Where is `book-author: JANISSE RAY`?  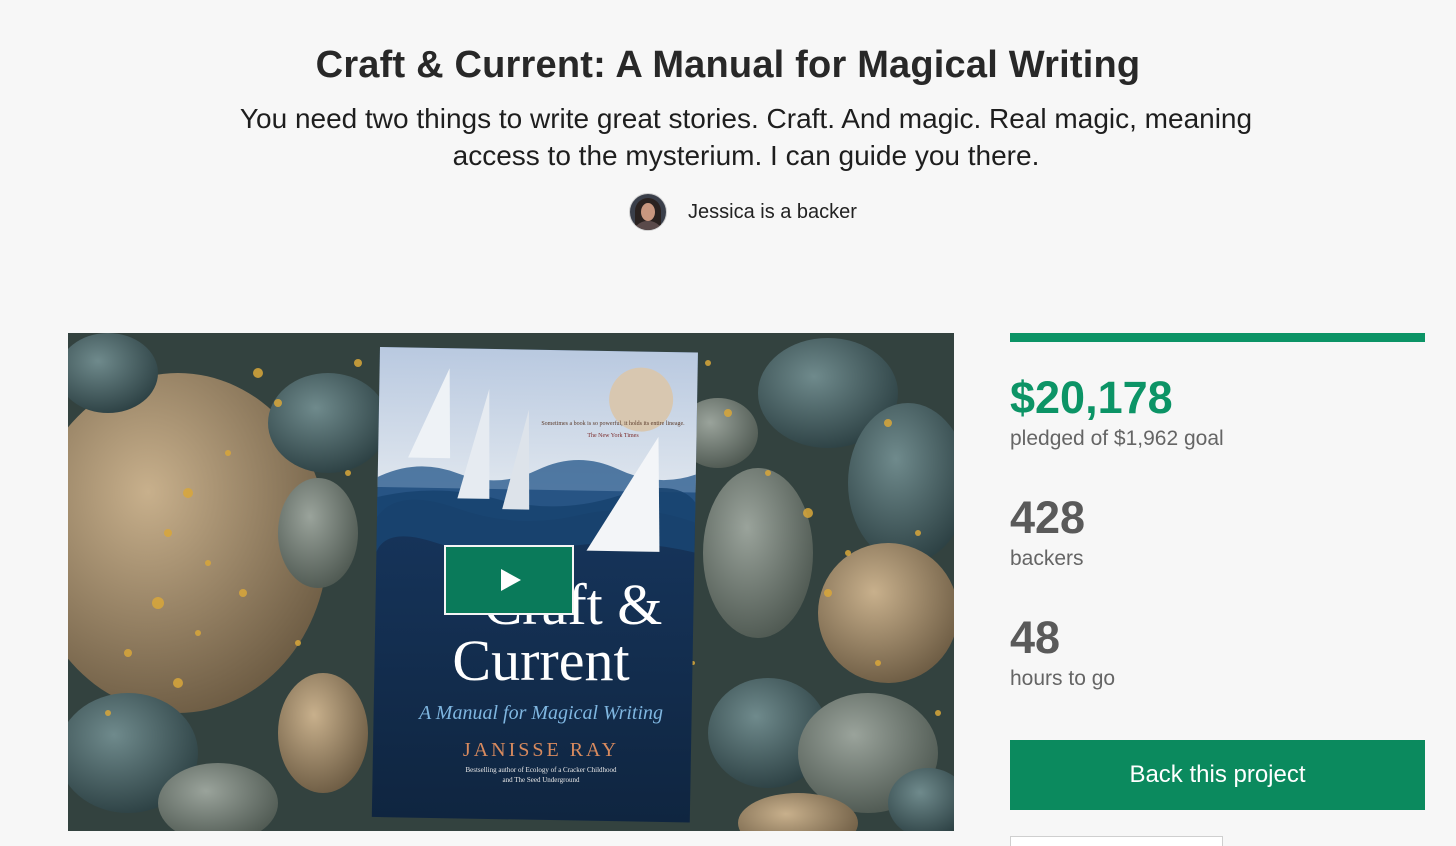 book-author: JANISSE RAY is located at coordinates (541, 750).